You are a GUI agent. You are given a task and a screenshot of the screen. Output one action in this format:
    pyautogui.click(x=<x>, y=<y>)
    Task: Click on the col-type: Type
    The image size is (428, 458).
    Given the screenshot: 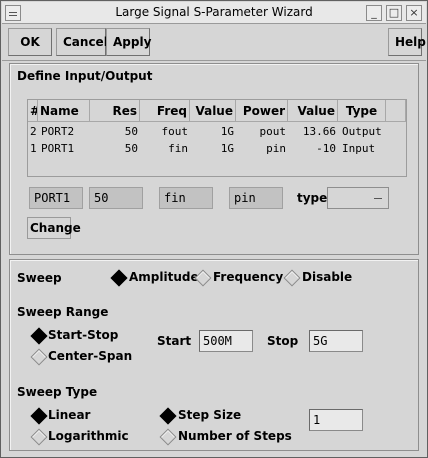 What is the action you would take?
    pyautogui.click(x=362, y=111)
    